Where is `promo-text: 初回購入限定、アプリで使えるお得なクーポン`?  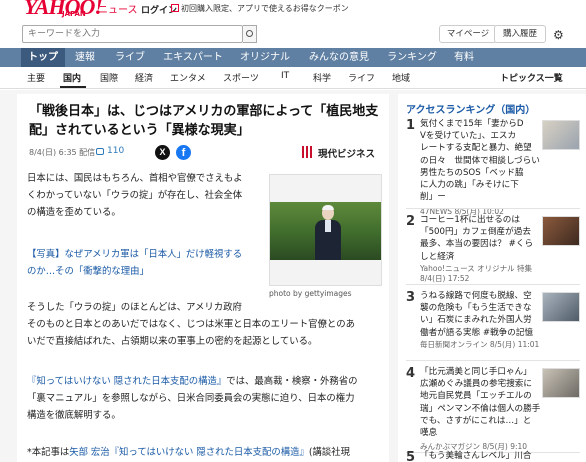
promo-text: 初回購入限定、アプリで使えるお得なクーポン is located at coordinates (265, 8).